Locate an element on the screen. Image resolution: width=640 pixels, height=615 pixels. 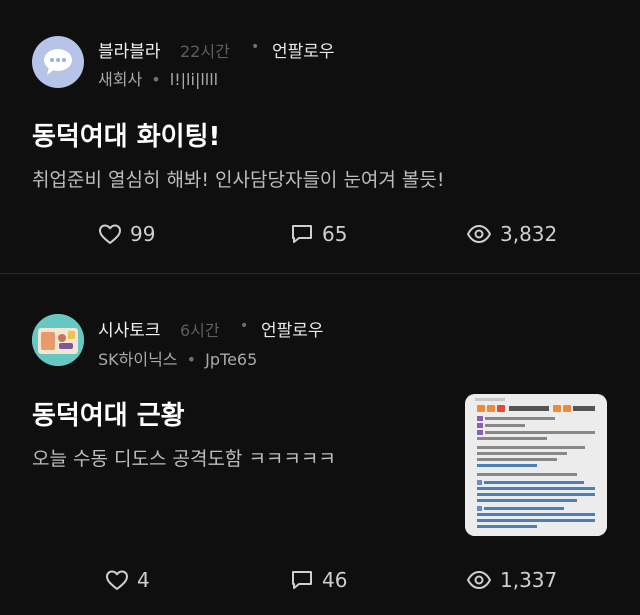
like-count: 99 is located at coordinates (143, 234).